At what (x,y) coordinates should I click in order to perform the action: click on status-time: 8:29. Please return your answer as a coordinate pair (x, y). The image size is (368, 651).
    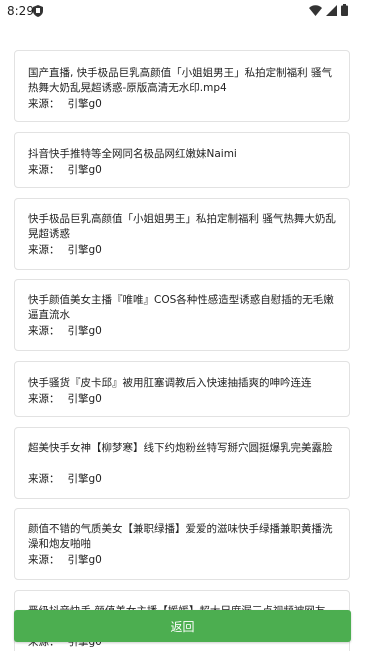
    Looking at the image, I should click on (20, 11).